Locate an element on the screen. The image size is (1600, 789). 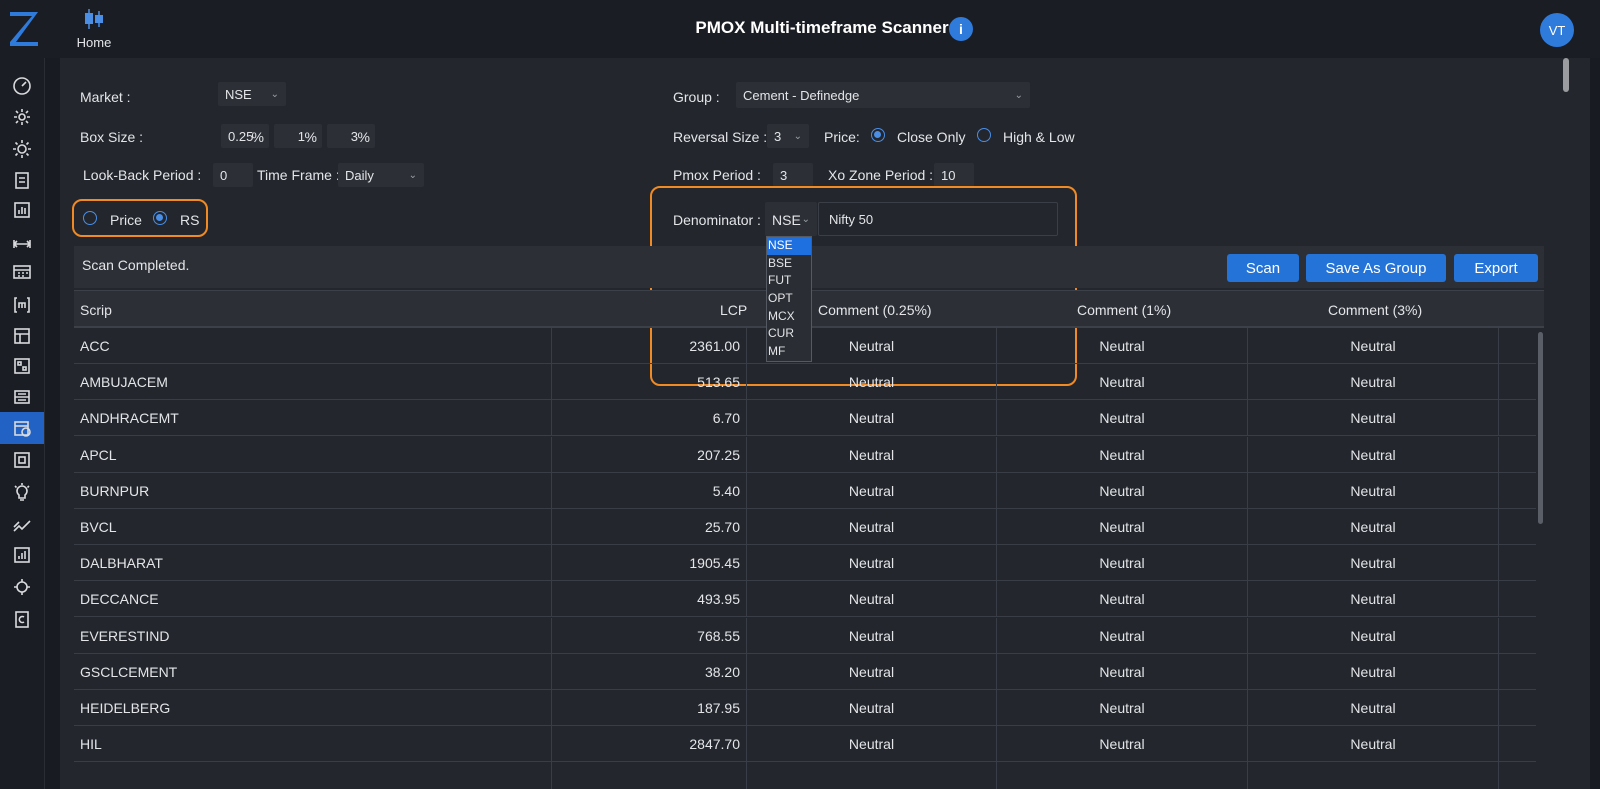
table-row: HEIDELBERG 187.95 Neutral Neutral Neutral is located at coordinates (805, 708).